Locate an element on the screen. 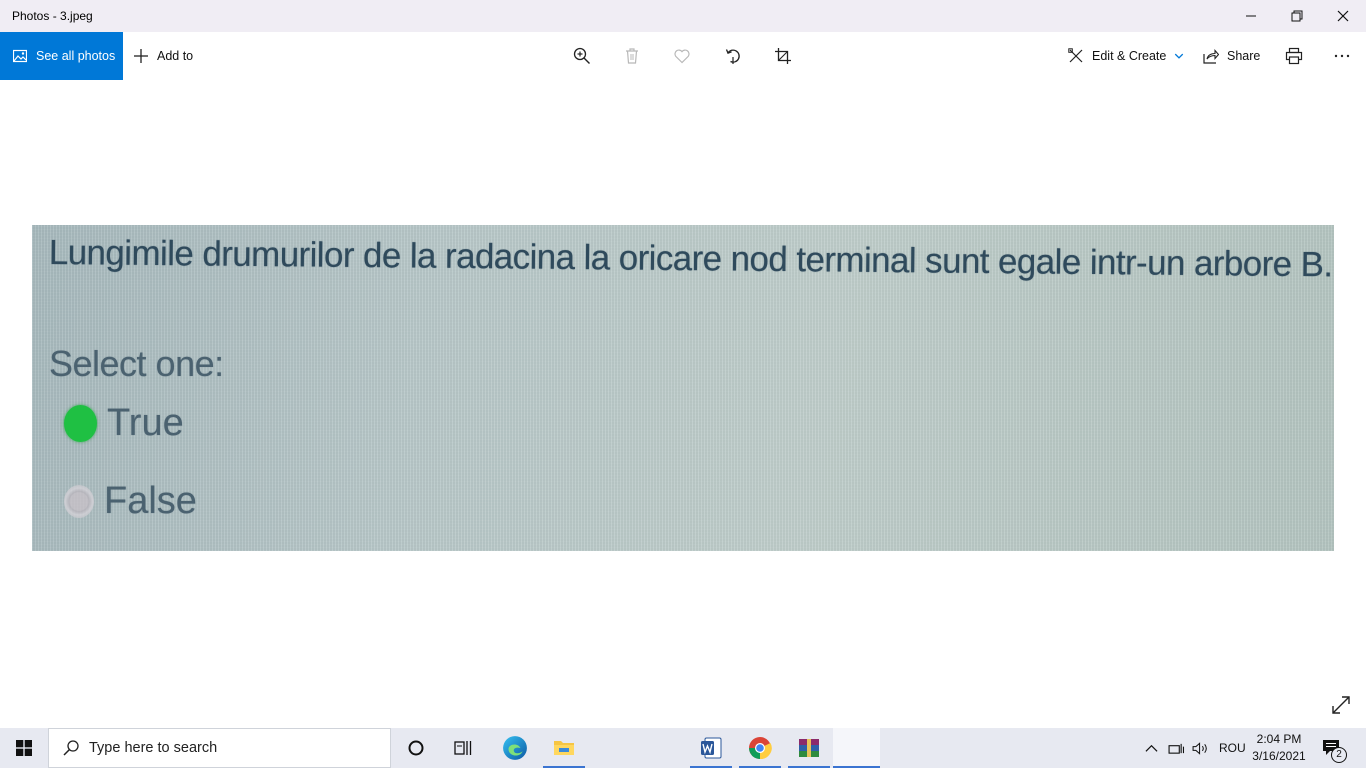 The width and height of the screenshot is (1366, 768). volume-icon is located at coordinates (1199, 748).